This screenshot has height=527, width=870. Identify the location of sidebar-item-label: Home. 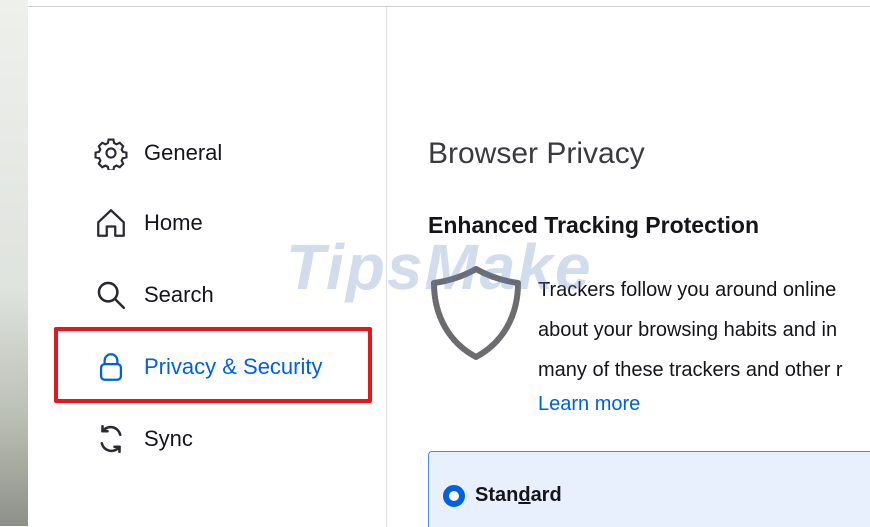
(173, 222).